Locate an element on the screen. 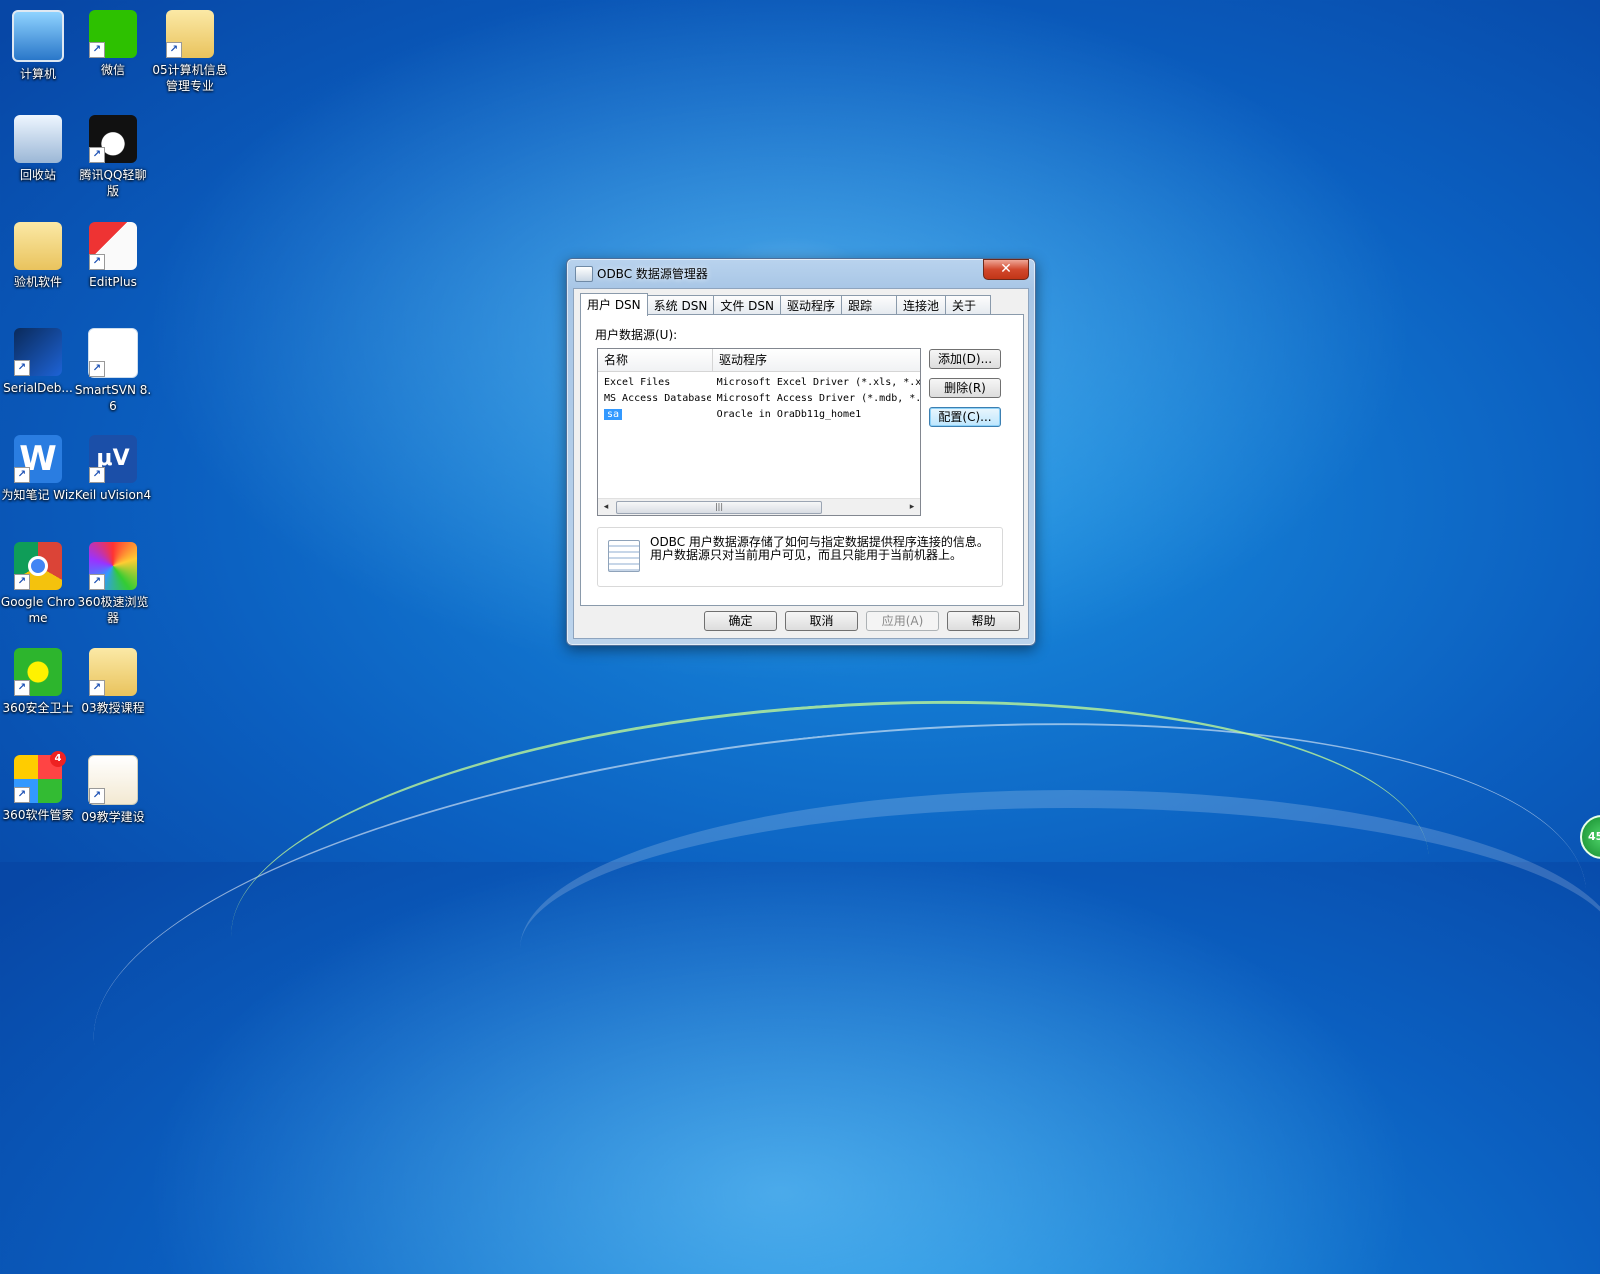 The width and height of the screenshot is (1600, 1274). desktop-icon-qq: ↗ 腾讯QQ轻聊版 is located at coordinates (113, 157).